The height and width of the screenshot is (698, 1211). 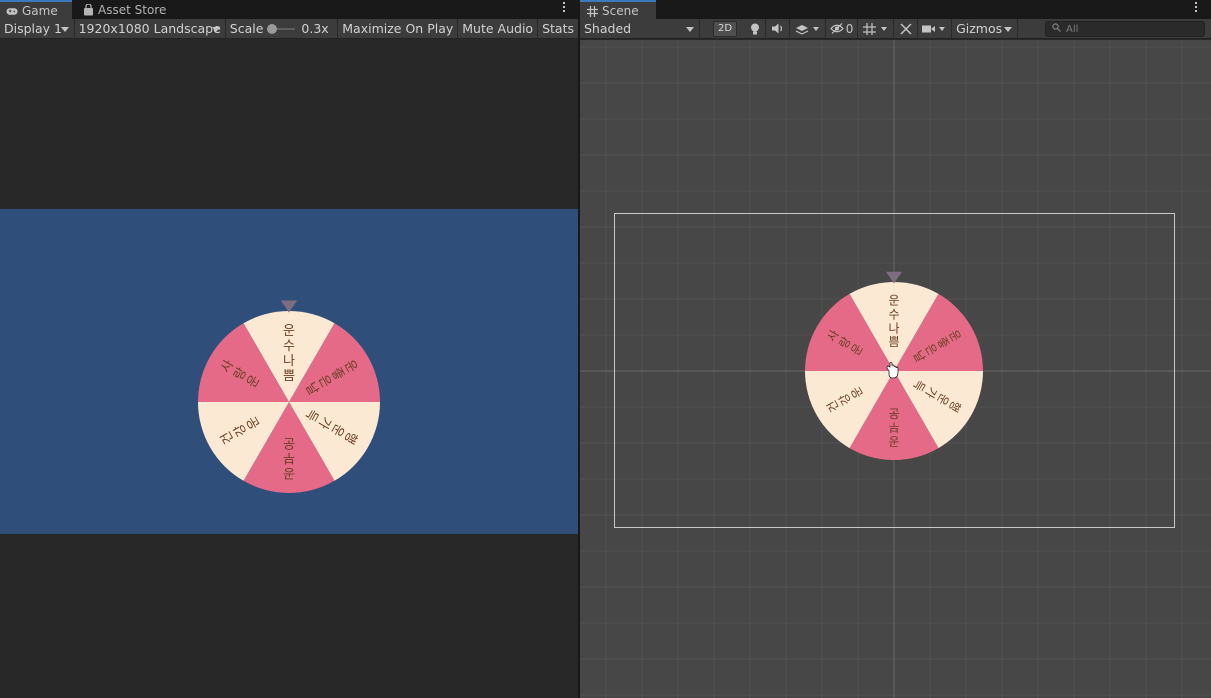 I want to click on wheel-group: 운수나쁨운좋은날행운가득공부운건강운사랑운, so click(x=289, y=396).